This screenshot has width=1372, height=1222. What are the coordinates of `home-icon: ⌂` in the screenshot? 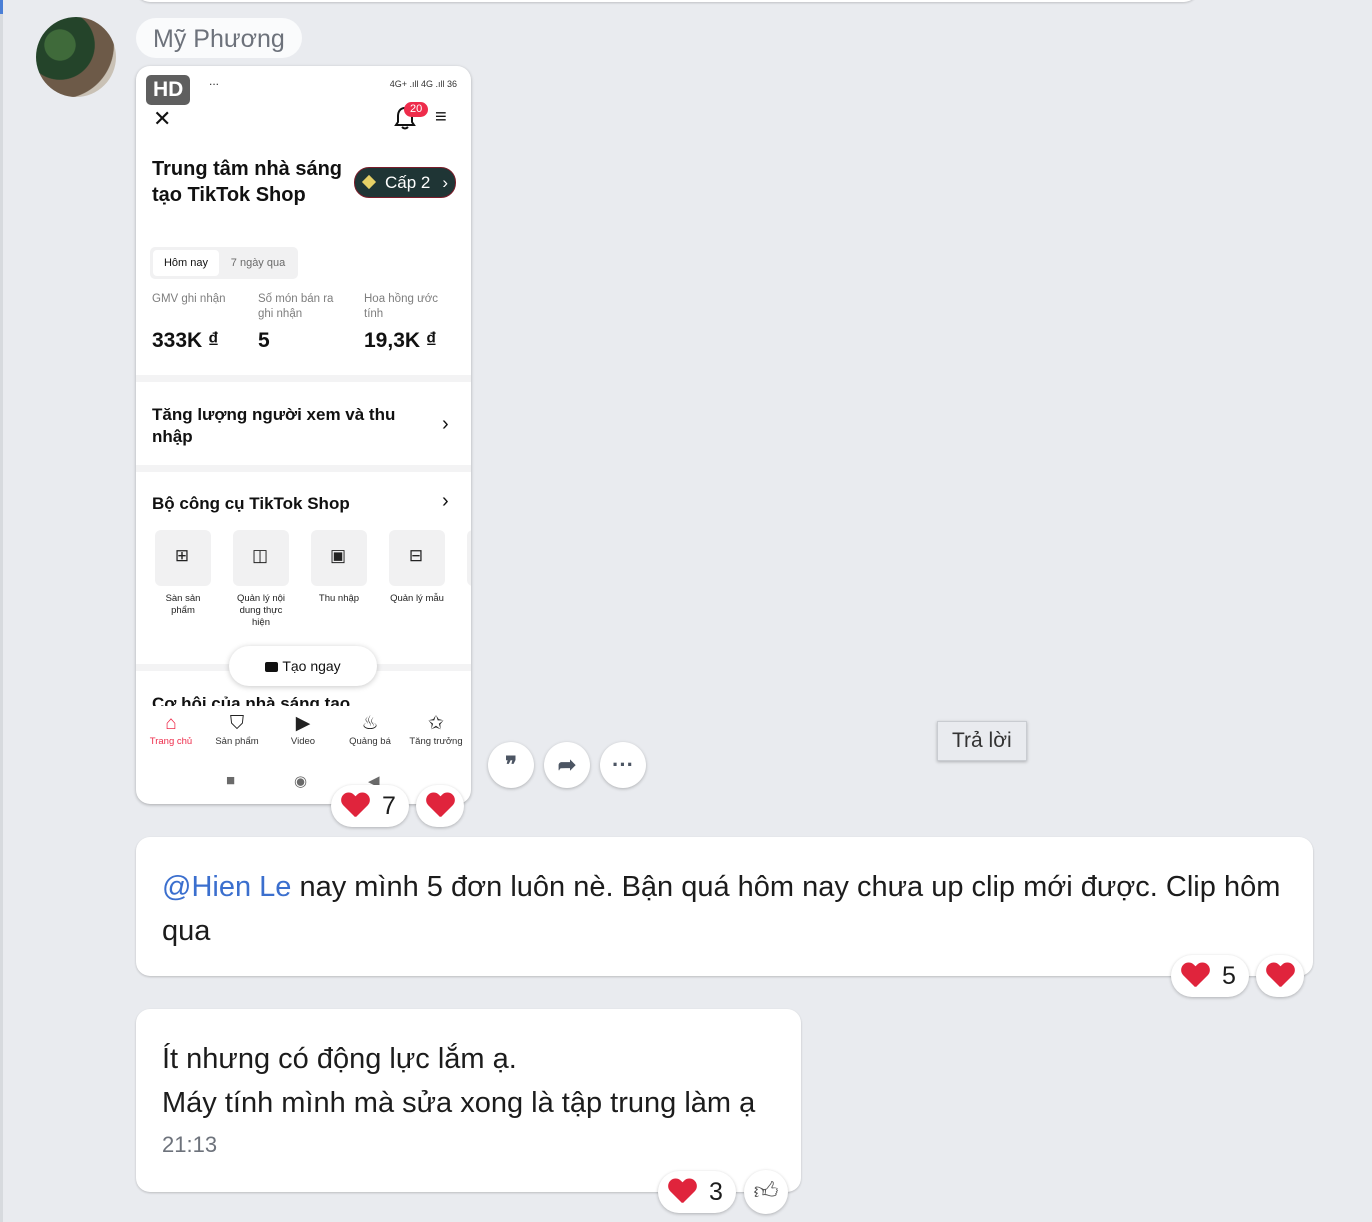 It's located at (171, 723).